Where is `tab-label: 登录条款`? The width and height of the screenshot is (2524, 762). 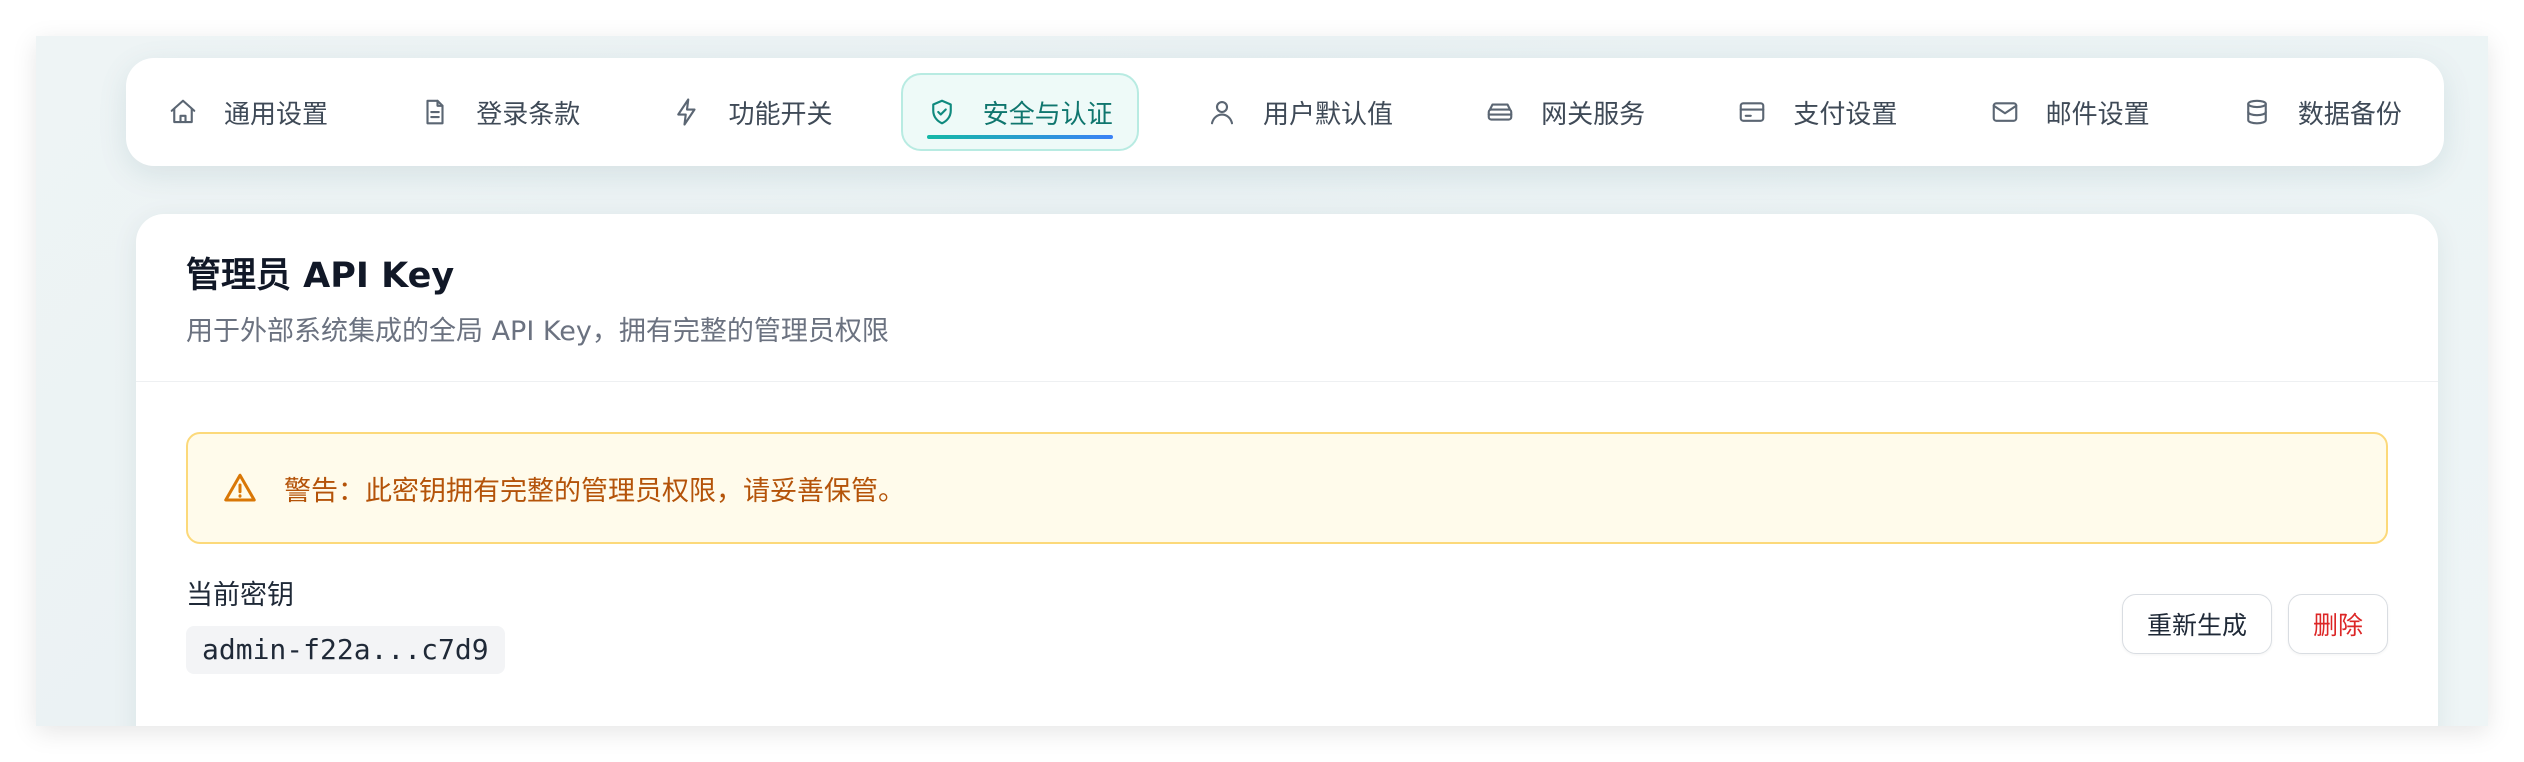 tab-label: 登录条款 is located at coordinates (528, 114).